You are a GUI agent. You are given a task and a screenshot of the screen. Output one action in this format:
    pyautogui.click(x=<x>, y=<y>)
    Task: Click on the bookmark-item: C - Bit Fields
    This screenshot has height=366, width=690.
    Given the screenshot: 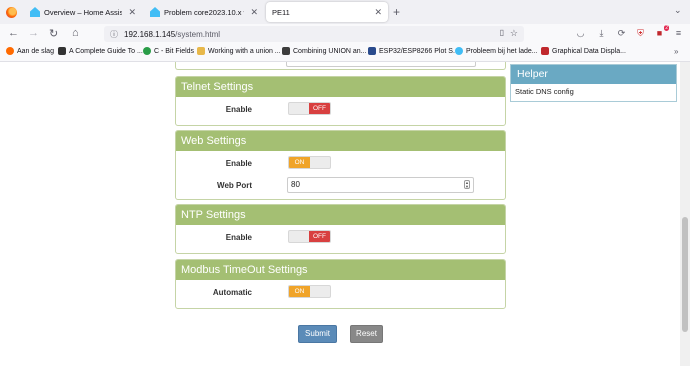 What is the action you would take?
    pyautogui.click(x=168, y=51)
    